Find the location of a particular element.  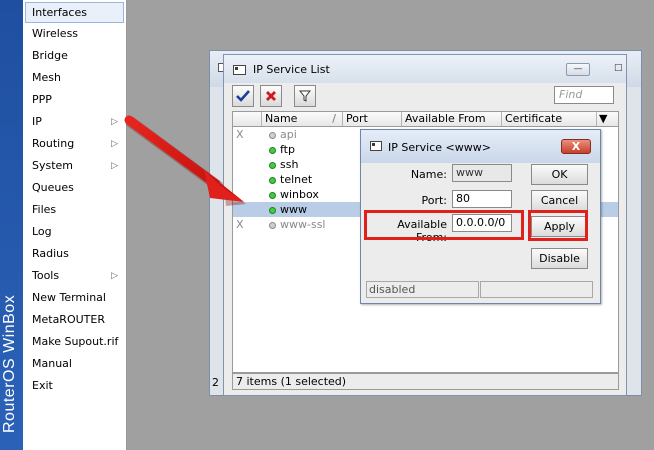

cancel-button: Cancel is located at coordinates (559, 200).